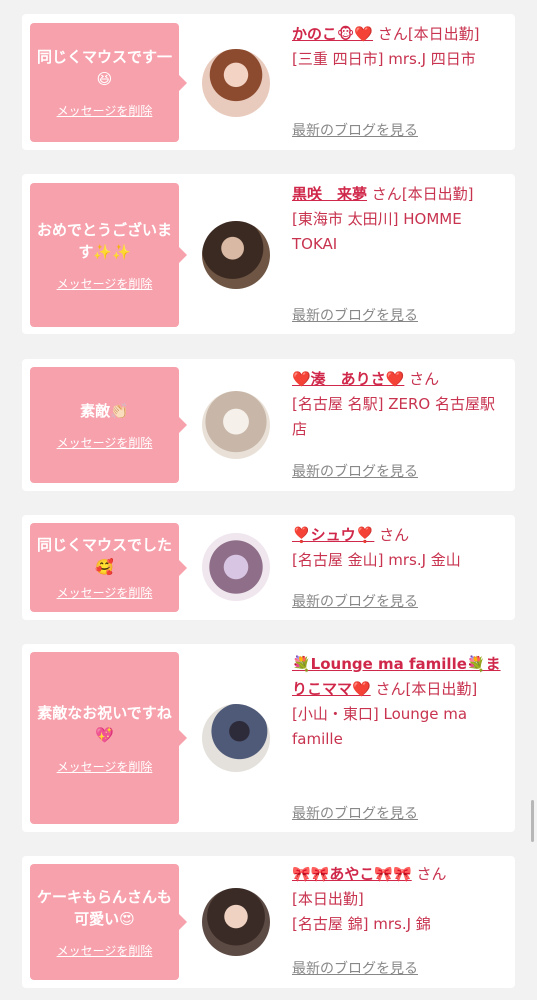  I want to click on sender-info: ❤️湊 ありさ❤️ さん [名古屋 名駅] ZERO 名古屋駅店, so click(399, 404).